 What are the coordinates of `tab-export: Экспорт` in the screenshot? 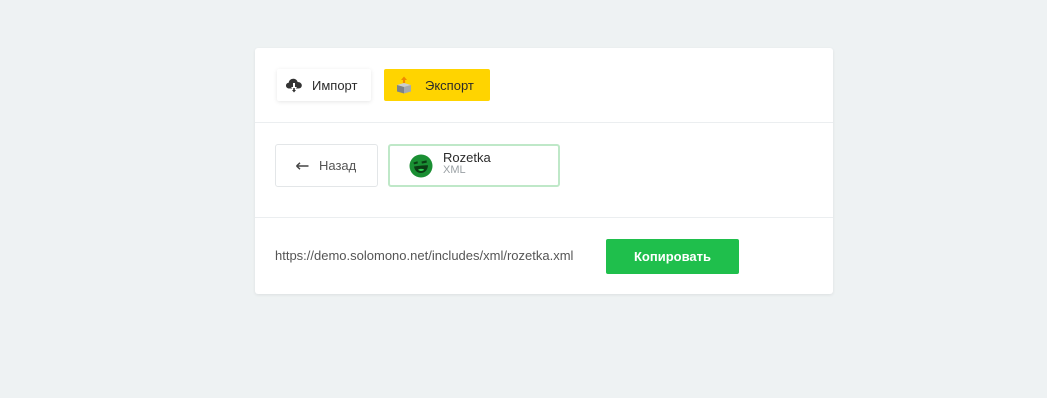 It's located at (437, 85).